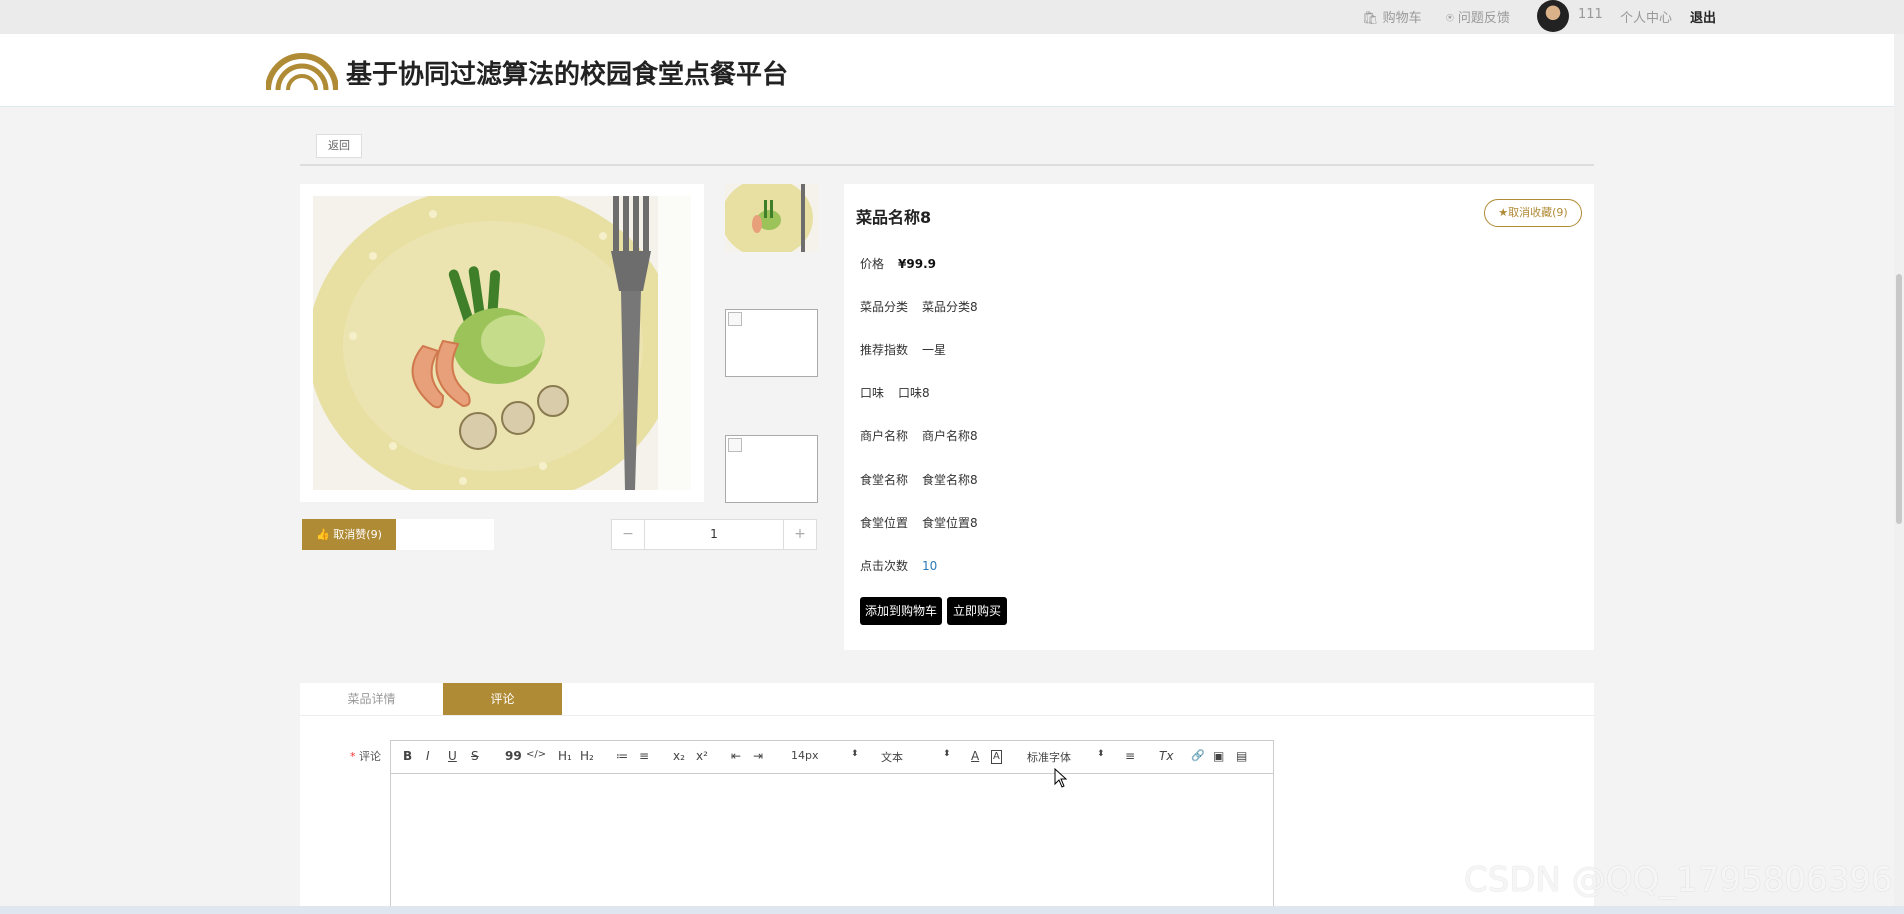 The image size is (1904, 914). I want to click on subscript-icon: x₂, so click(679, 756).